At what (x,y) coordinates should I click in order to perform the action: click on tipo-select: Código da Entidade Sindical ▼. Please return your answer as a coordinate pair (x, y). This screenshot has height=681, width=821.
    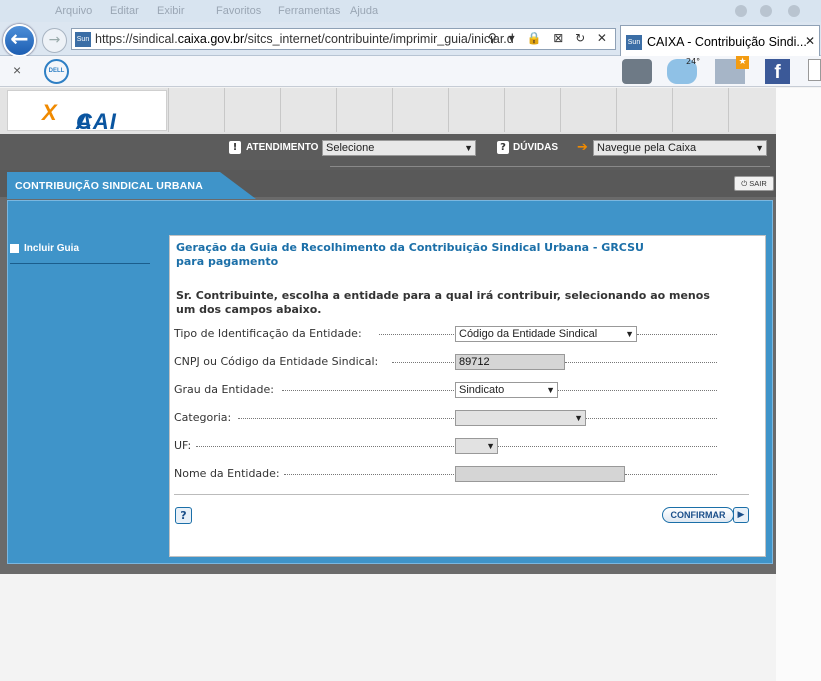
    Looking at the image, I should click on (546, 334).